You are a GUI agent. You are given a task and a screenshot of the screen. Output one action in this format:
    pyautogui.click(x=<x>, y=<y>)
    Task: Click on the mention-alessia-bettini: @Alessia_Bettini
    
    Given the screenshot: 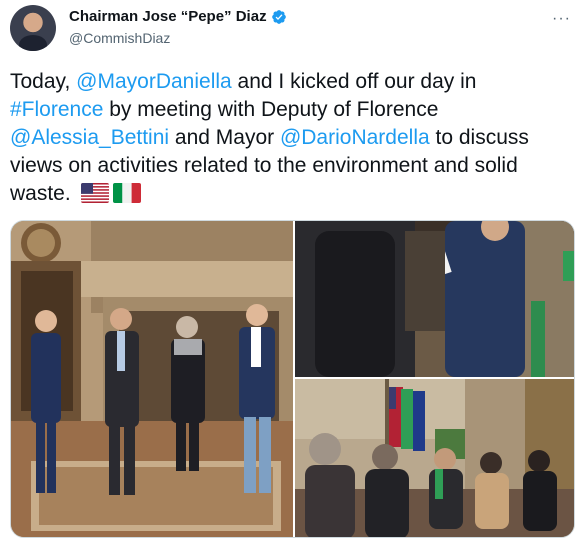 What is the action you would take?
    pyautogui.click(x=89, y=137)
    